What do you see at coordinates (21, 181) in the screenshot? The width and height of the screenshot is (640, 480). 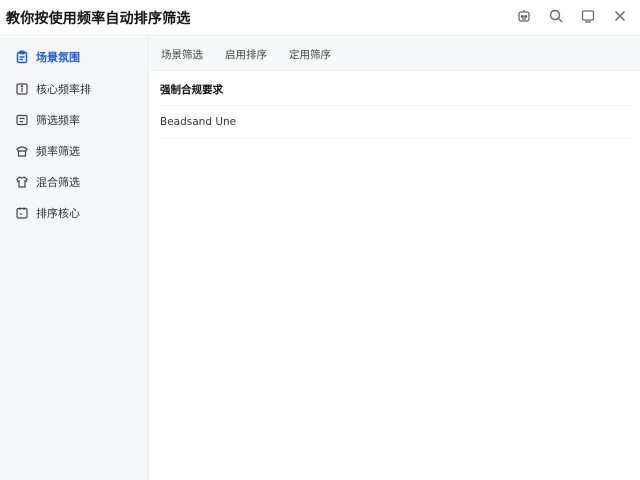 I see `shirt-icon` at bounding box center [21, 181].